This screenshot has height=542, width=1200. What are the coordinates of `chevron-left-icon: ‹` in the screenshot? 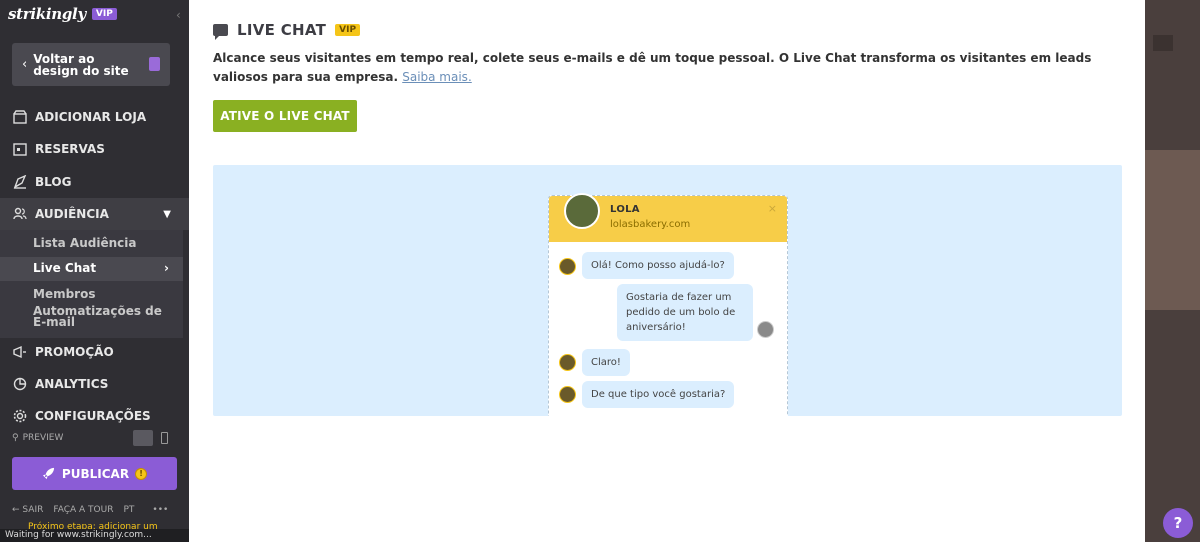 It's located at (25, 64).